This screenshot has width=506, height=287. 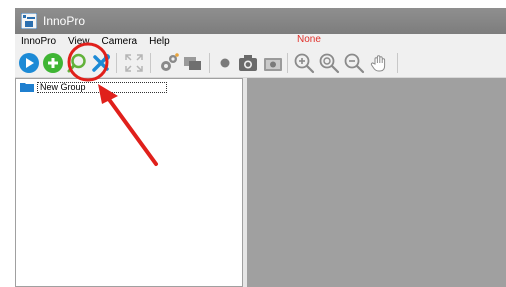 What do you see at coordinates (29, 63) in the screenshot?
I see `play-icon` at bounding box center [29, 63].